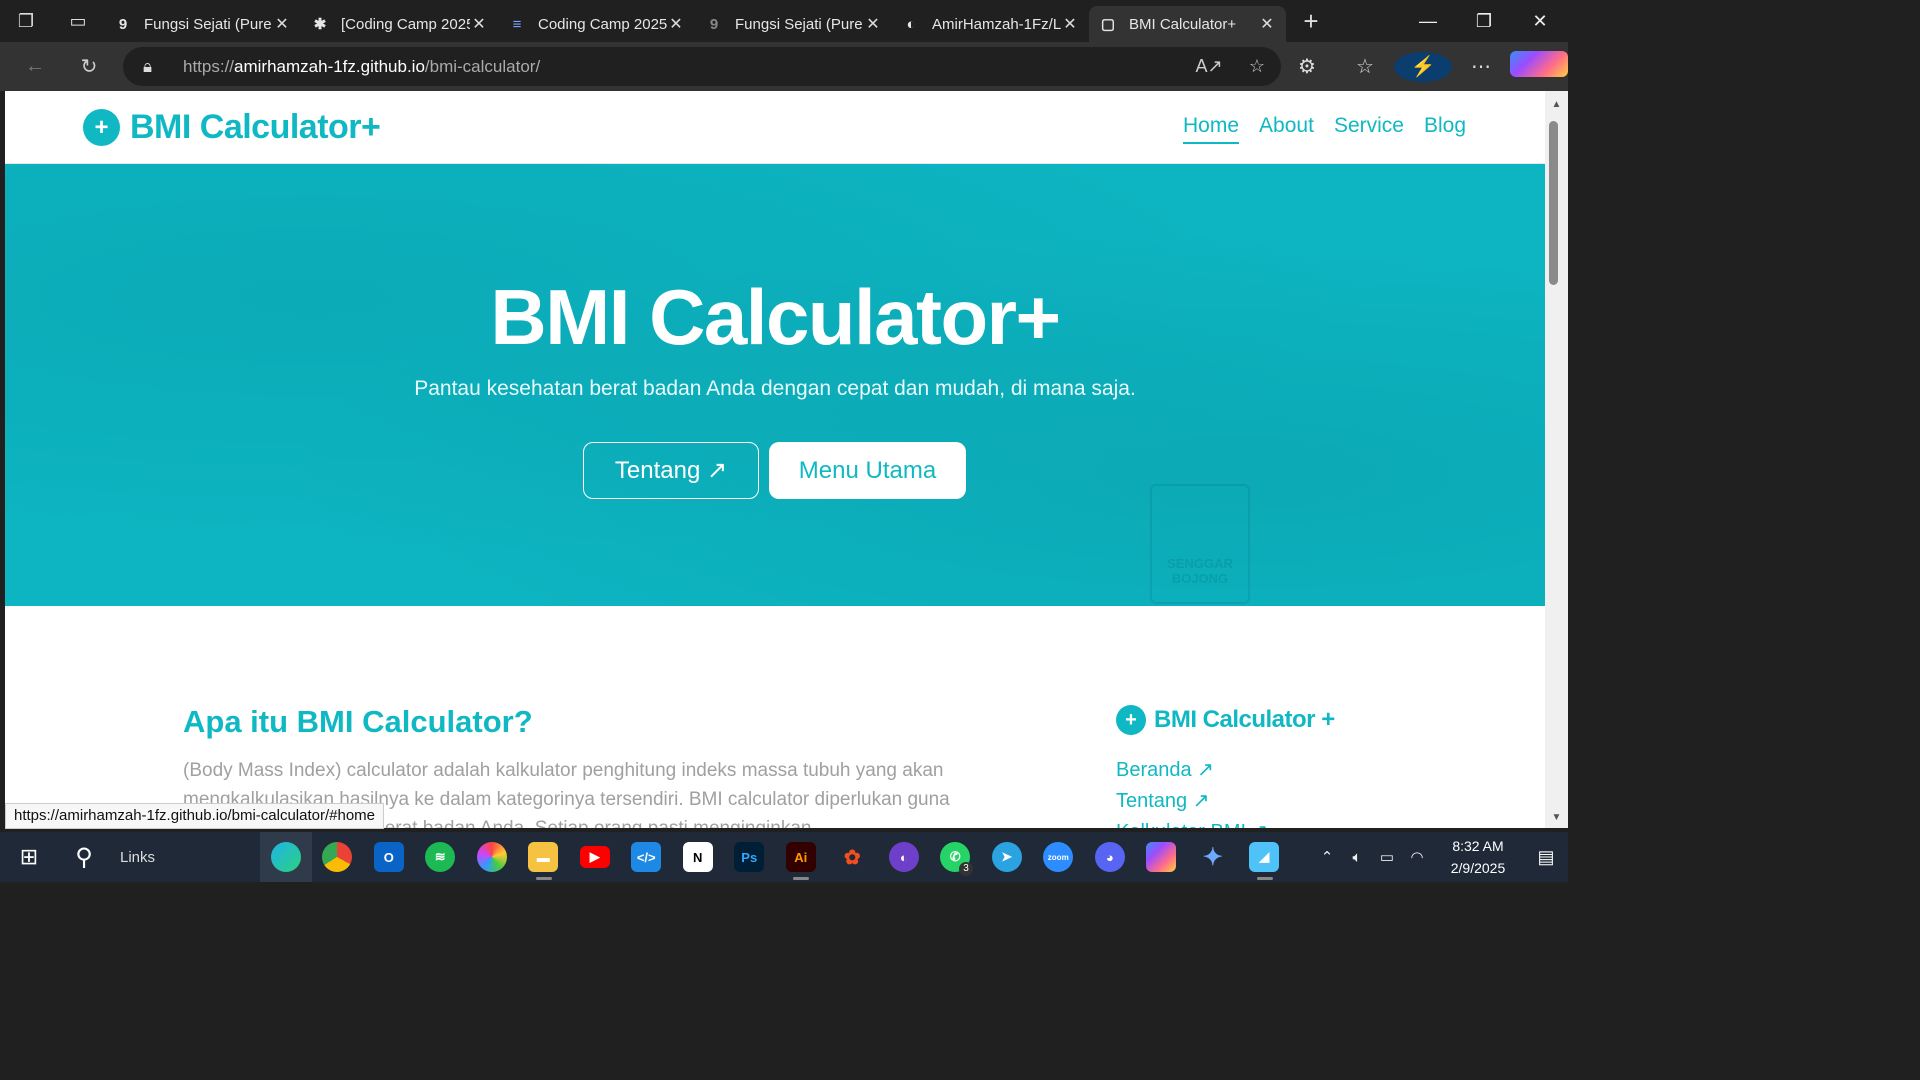 The width and height of the screenshot is (1920, 1080). What do you see at coordinates (441, 857) in the screenshot?
I see `spotify-app-icon: ≋` at bounding box center [441, 857].